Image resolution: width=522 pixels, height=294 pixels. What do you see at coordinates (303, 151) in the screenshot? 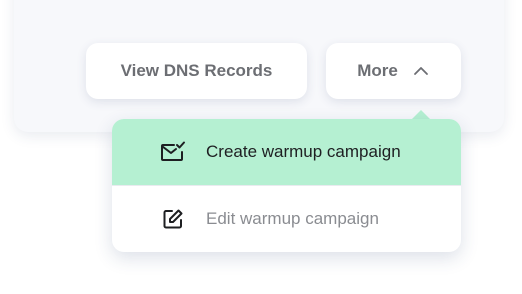
I see `menu-item-label: Create warmup campaign` at bounding box center [303, 151].